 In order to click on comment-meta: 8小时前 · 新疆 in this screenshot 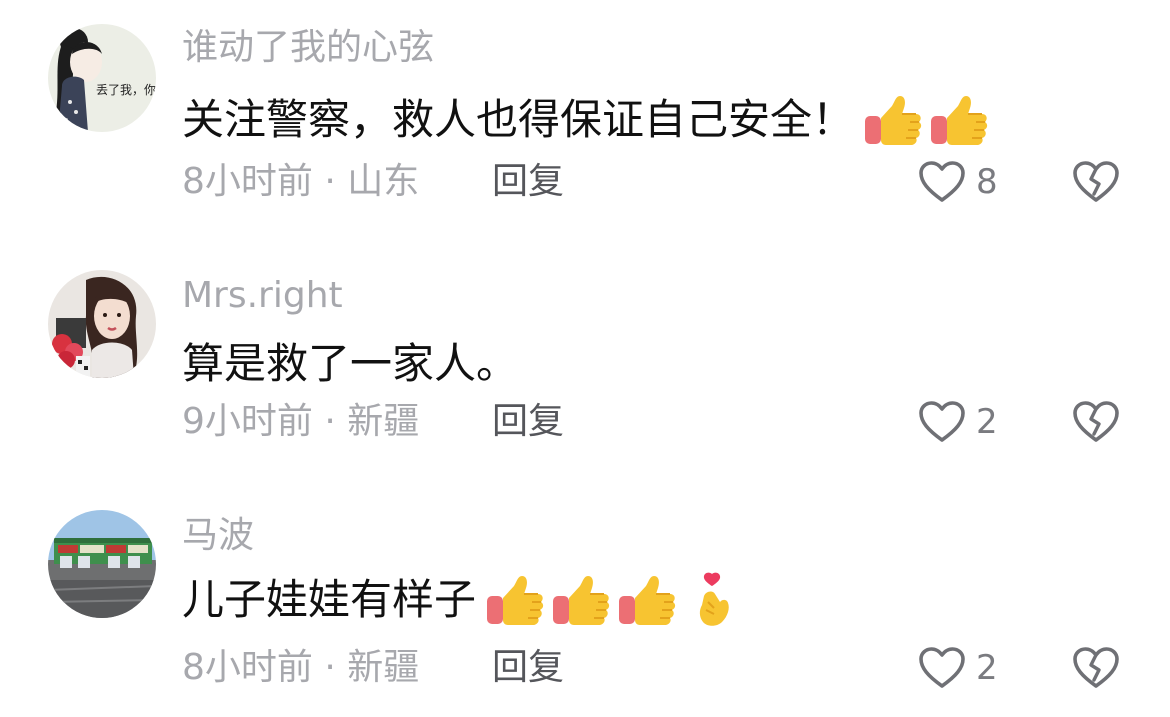, I will do `click(301, 667)`.